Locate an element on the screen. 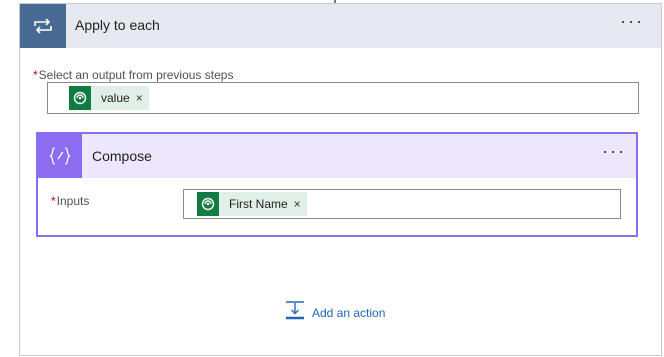 This screenshot has height=357, width=664. compose-title: Compose is located at coordinates (122, 156).